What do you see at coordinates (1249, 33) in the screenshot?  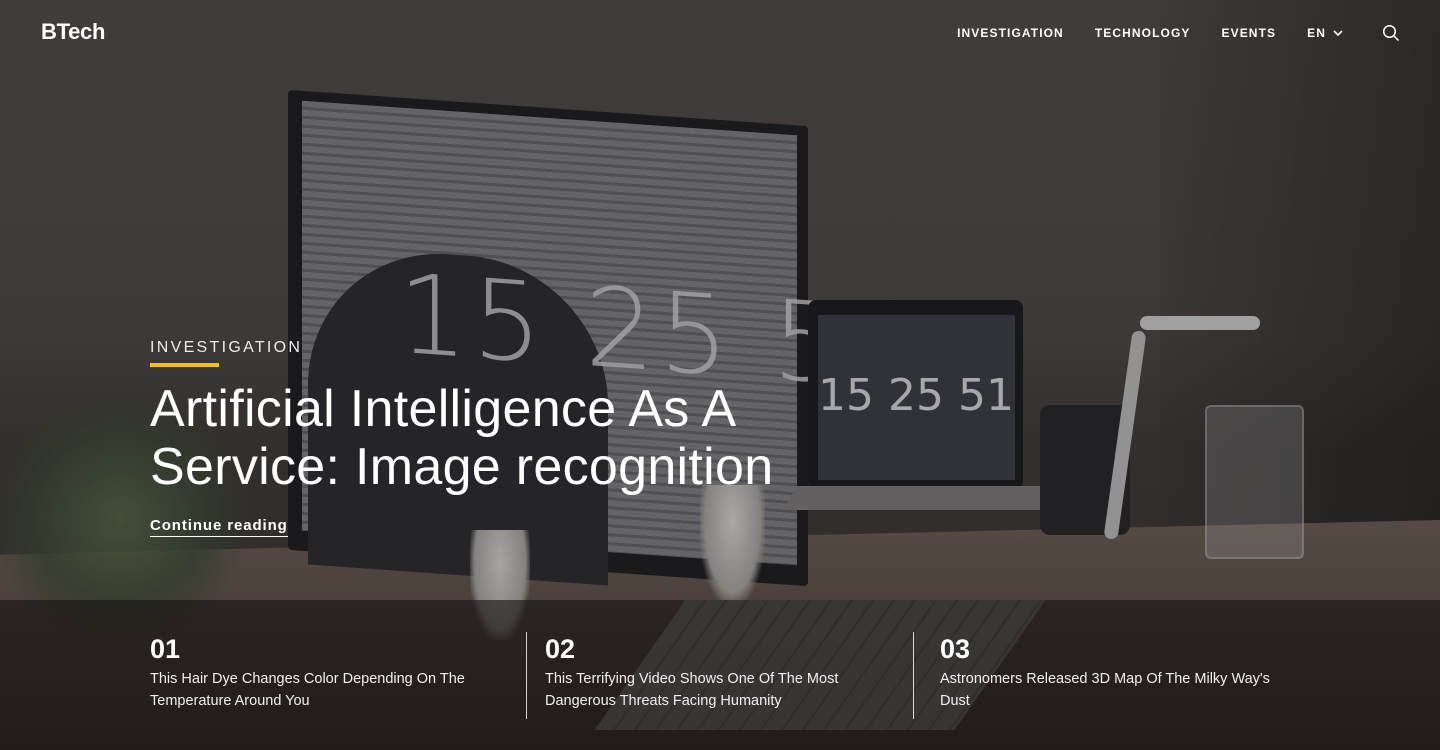 I see `nav-item-events: EVENTS` at bounding box center [1249, 33].